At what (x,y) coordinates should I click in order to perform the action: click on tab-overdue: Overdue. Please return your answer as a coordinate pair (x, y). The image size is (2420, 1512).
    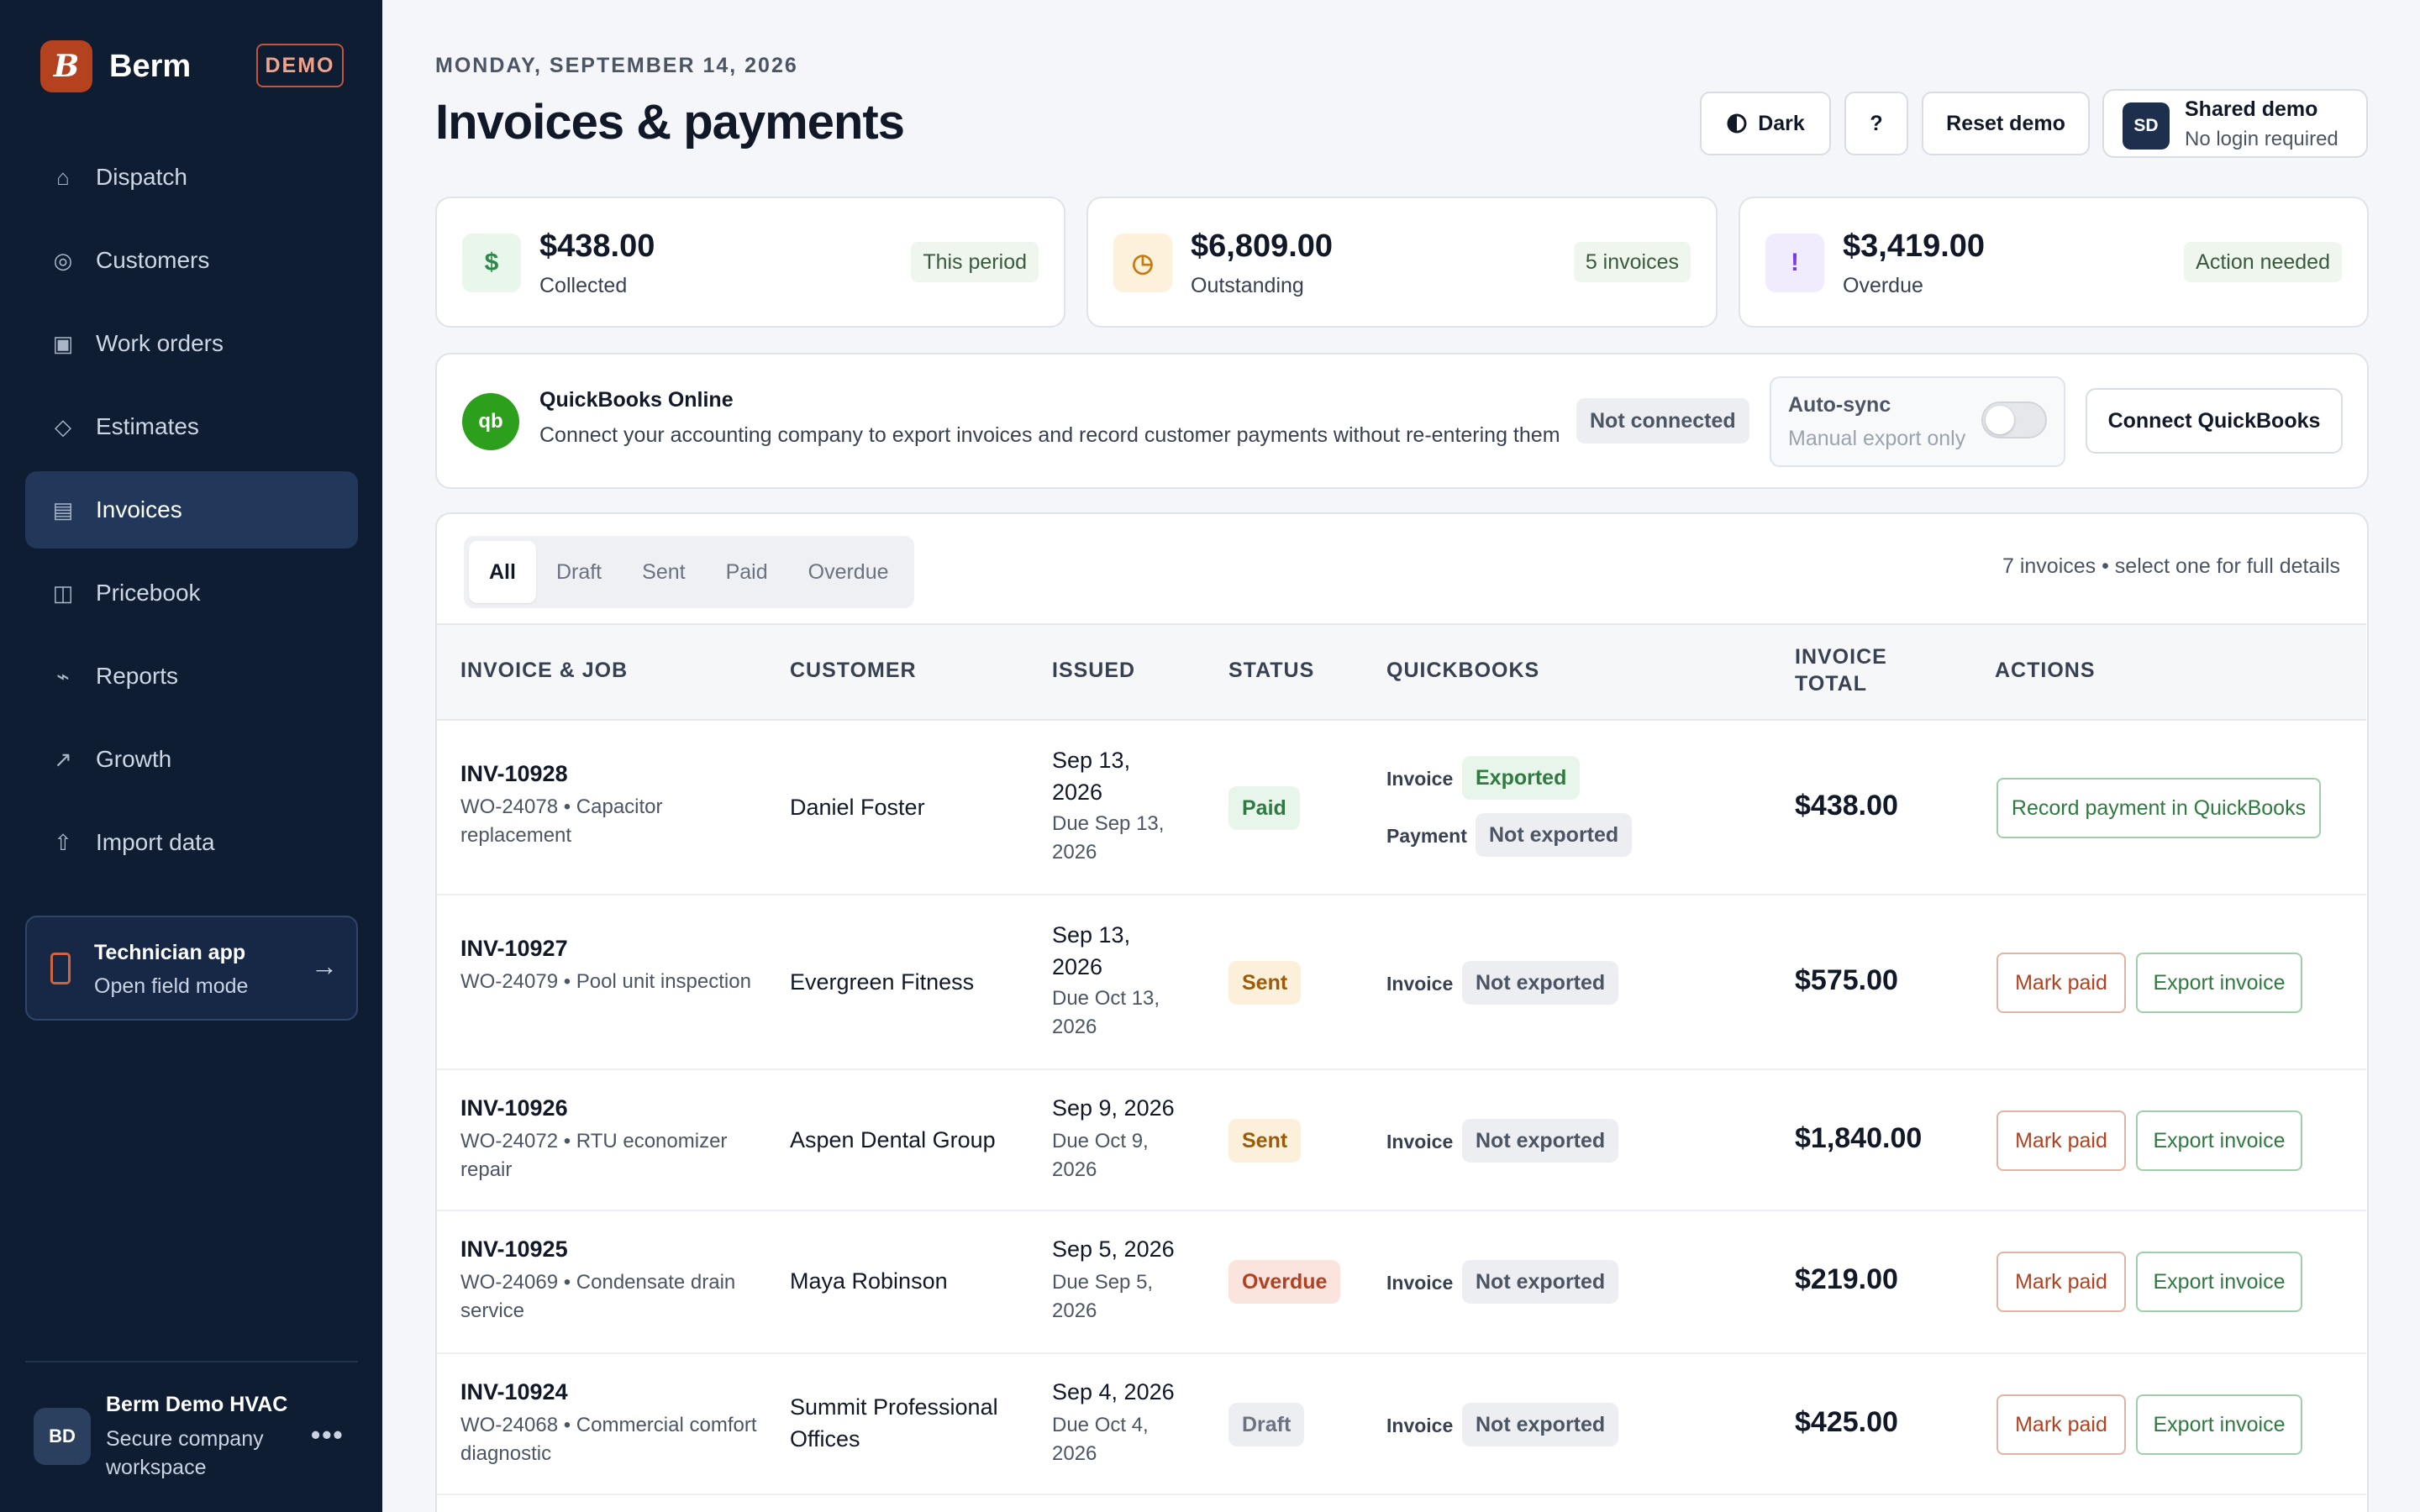
    Looking at the image, I should click on (848, 572).